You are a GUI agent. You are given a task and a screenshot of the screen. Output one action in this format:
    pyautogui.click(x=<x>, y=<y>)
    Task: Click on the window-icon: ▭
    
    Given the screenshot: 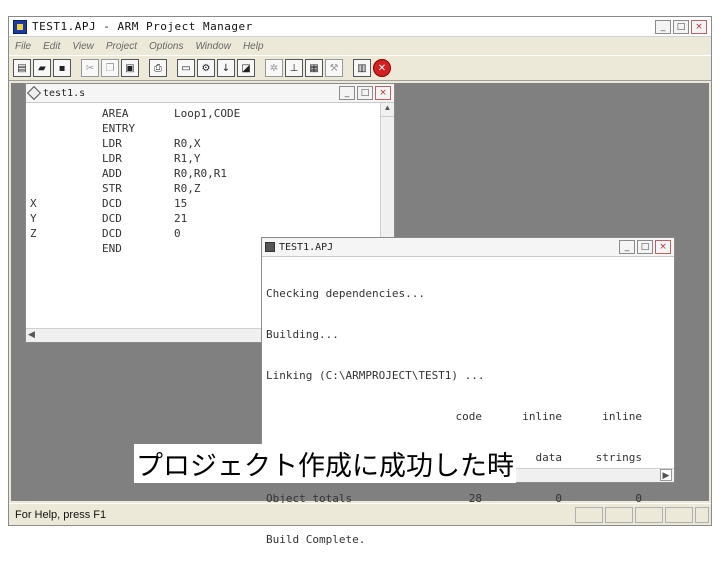 What is the action you would take?
    pyautogui.click(x=186, y=68)
    